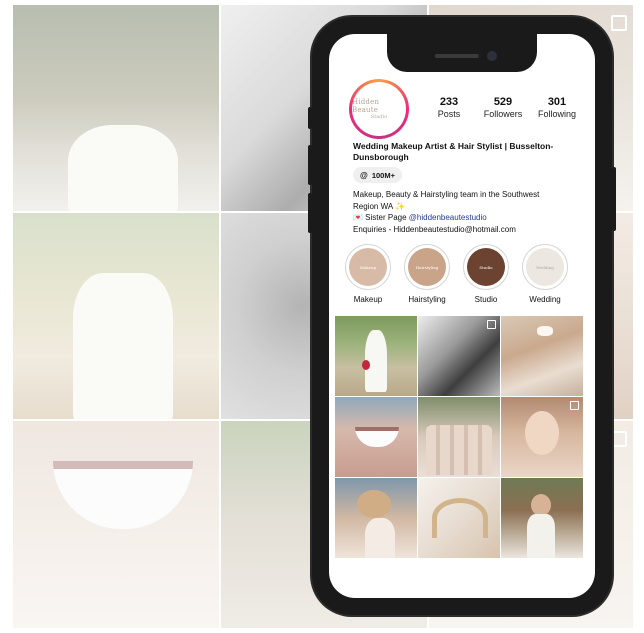 The width and height of the screenshot is (644, 633). What do you see at coordinates (379, 206) in the screenshot?
I see `bio-line-2: Region WA ✨` at bounding box center [379, 206].